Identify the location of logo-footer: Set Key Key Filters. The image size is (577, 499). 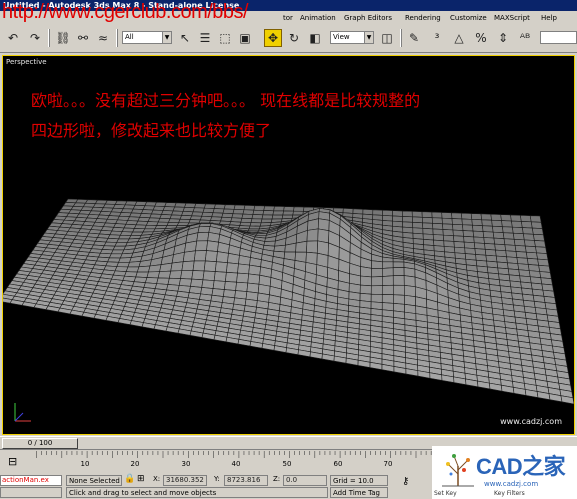
(504, 494).